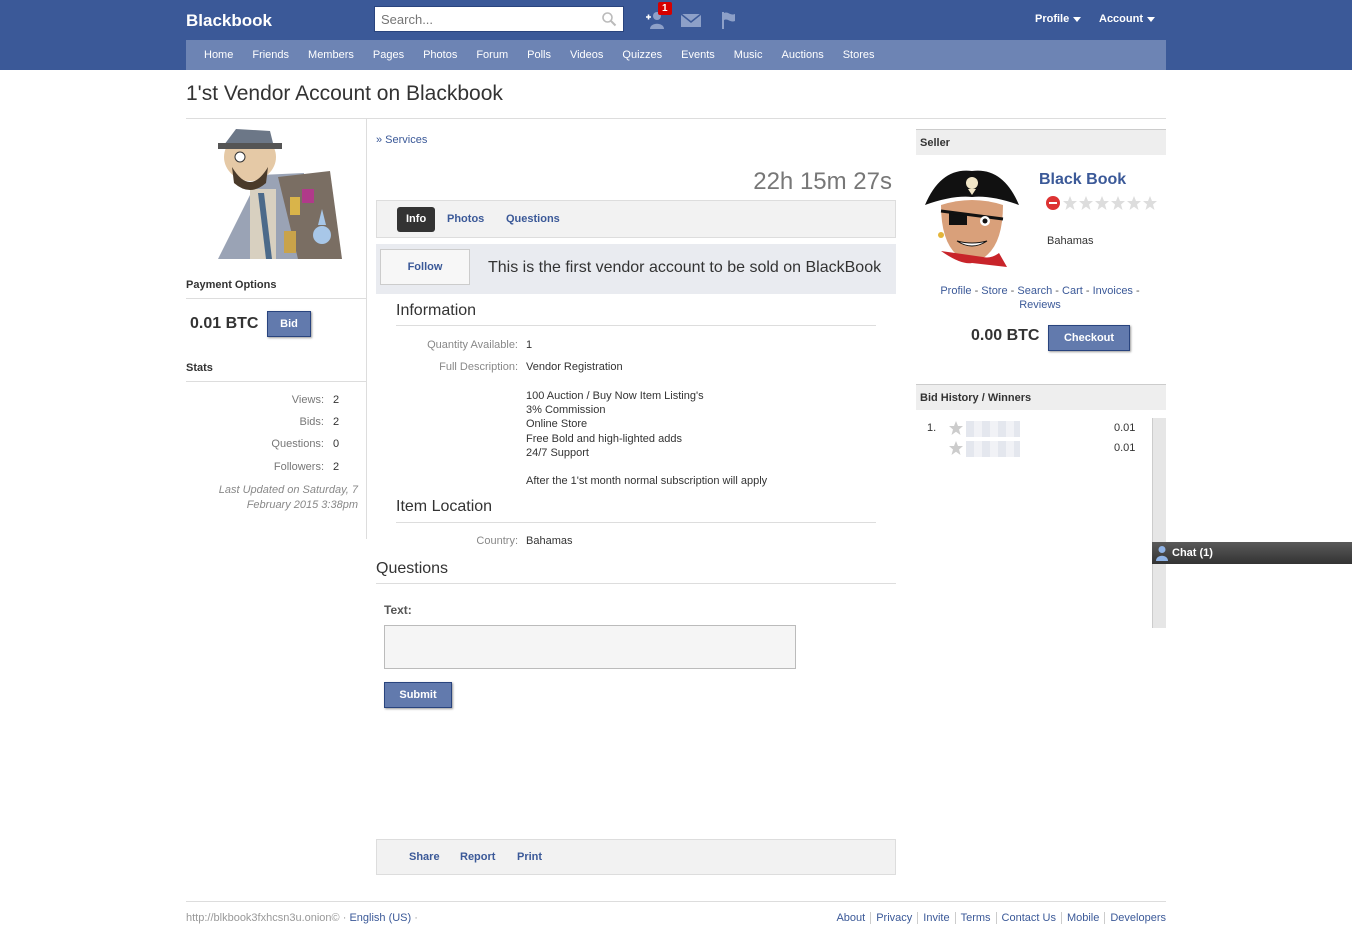 The height and width of the screenshot is (948, 1352). I want to click on information-heading: Information, so click(436, 310).